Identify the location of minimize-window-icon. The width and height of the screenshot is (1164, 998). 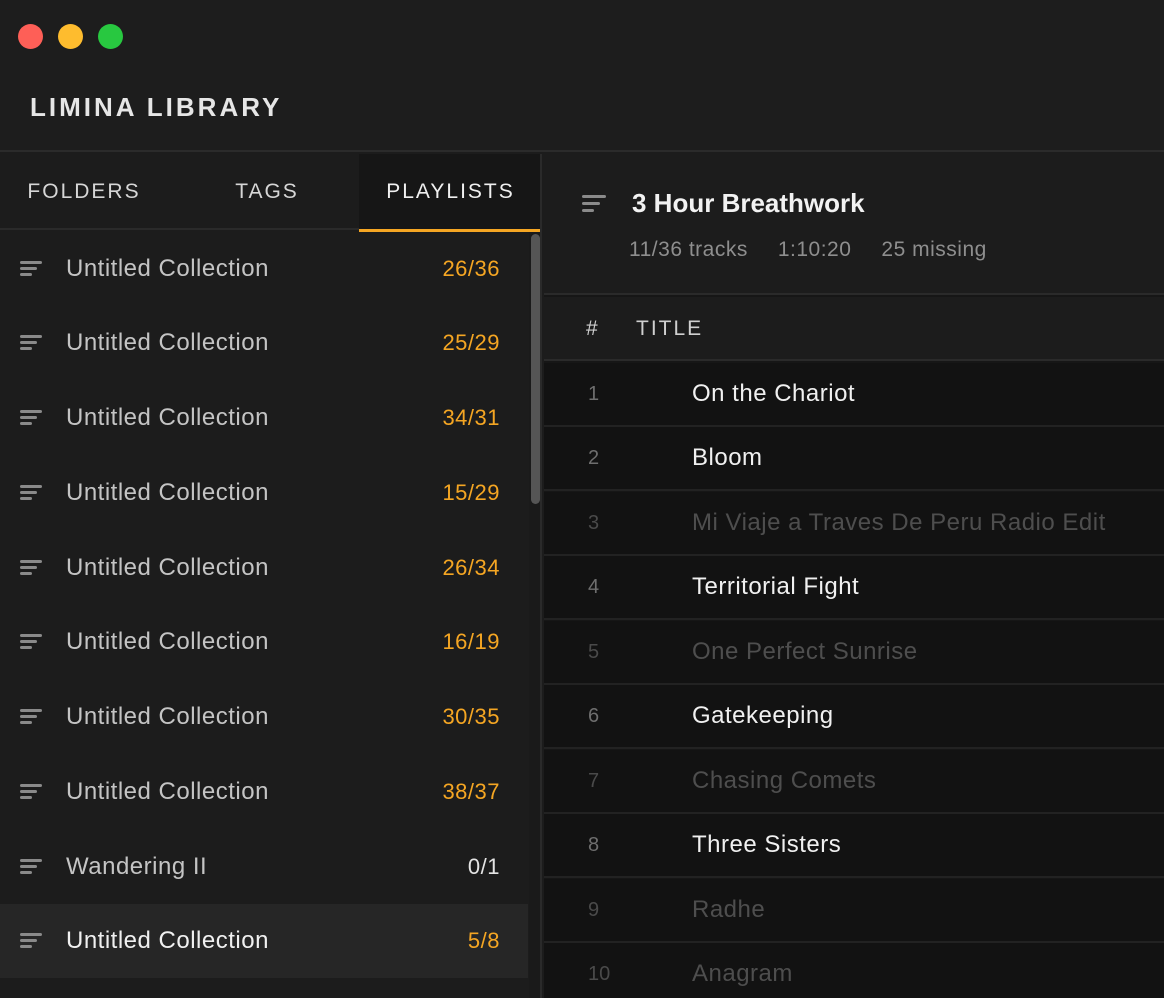
(70, 36).